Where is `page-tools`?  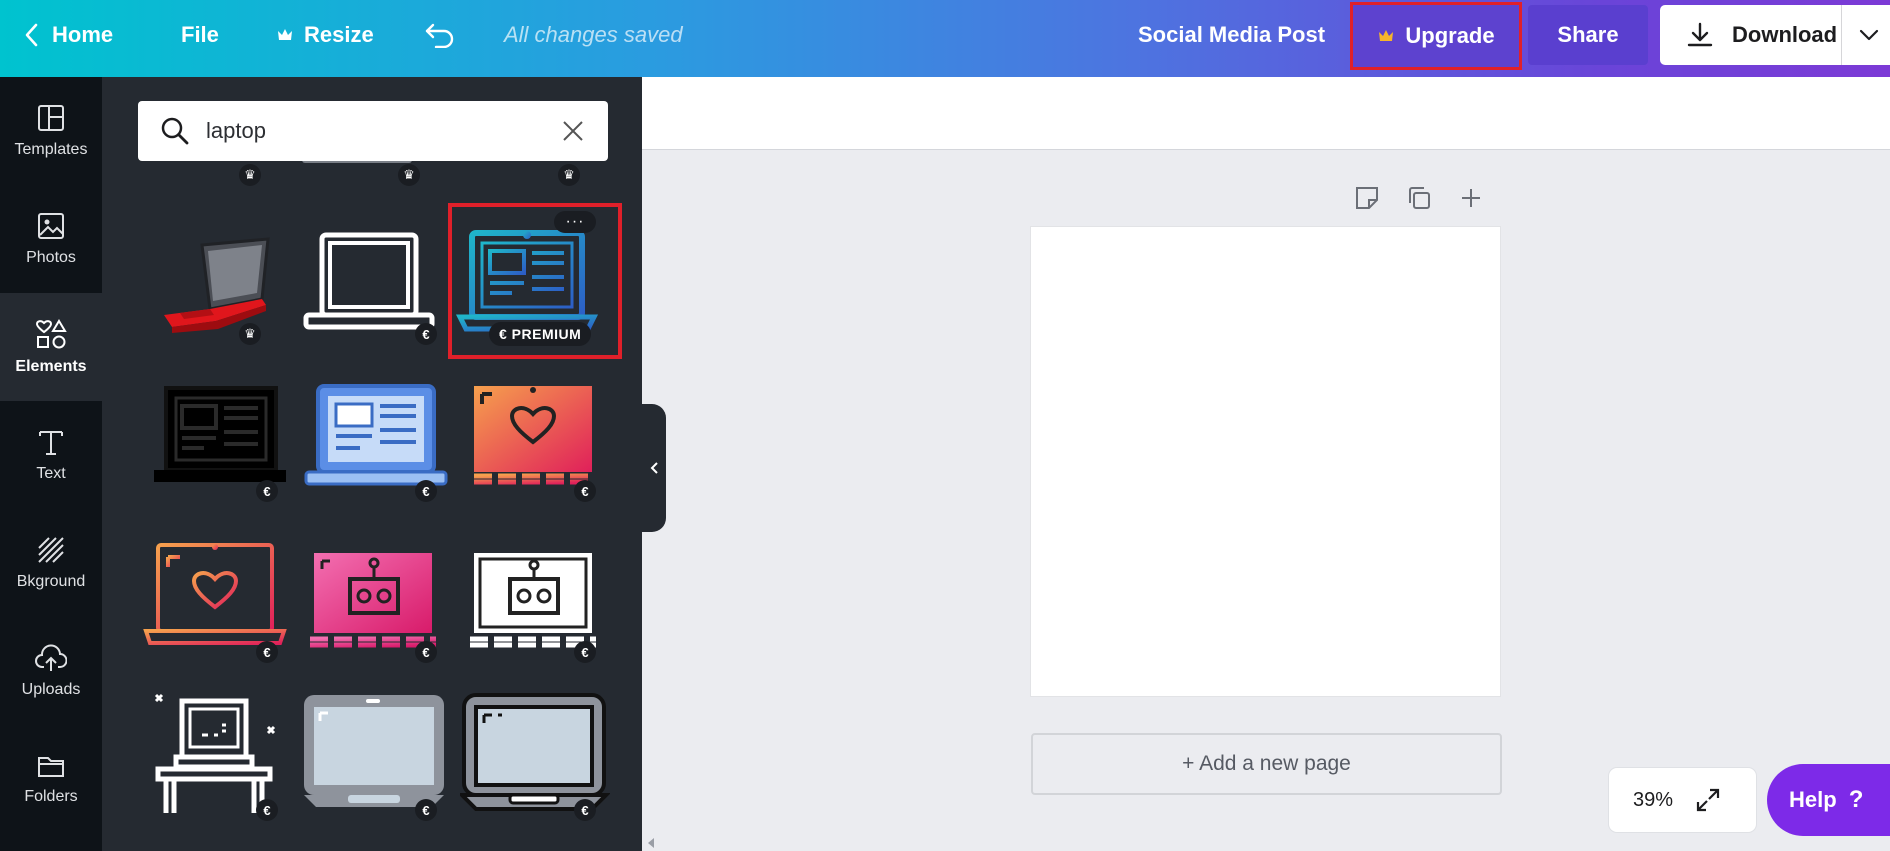
page-tools is located at coordinates (1419, 198).